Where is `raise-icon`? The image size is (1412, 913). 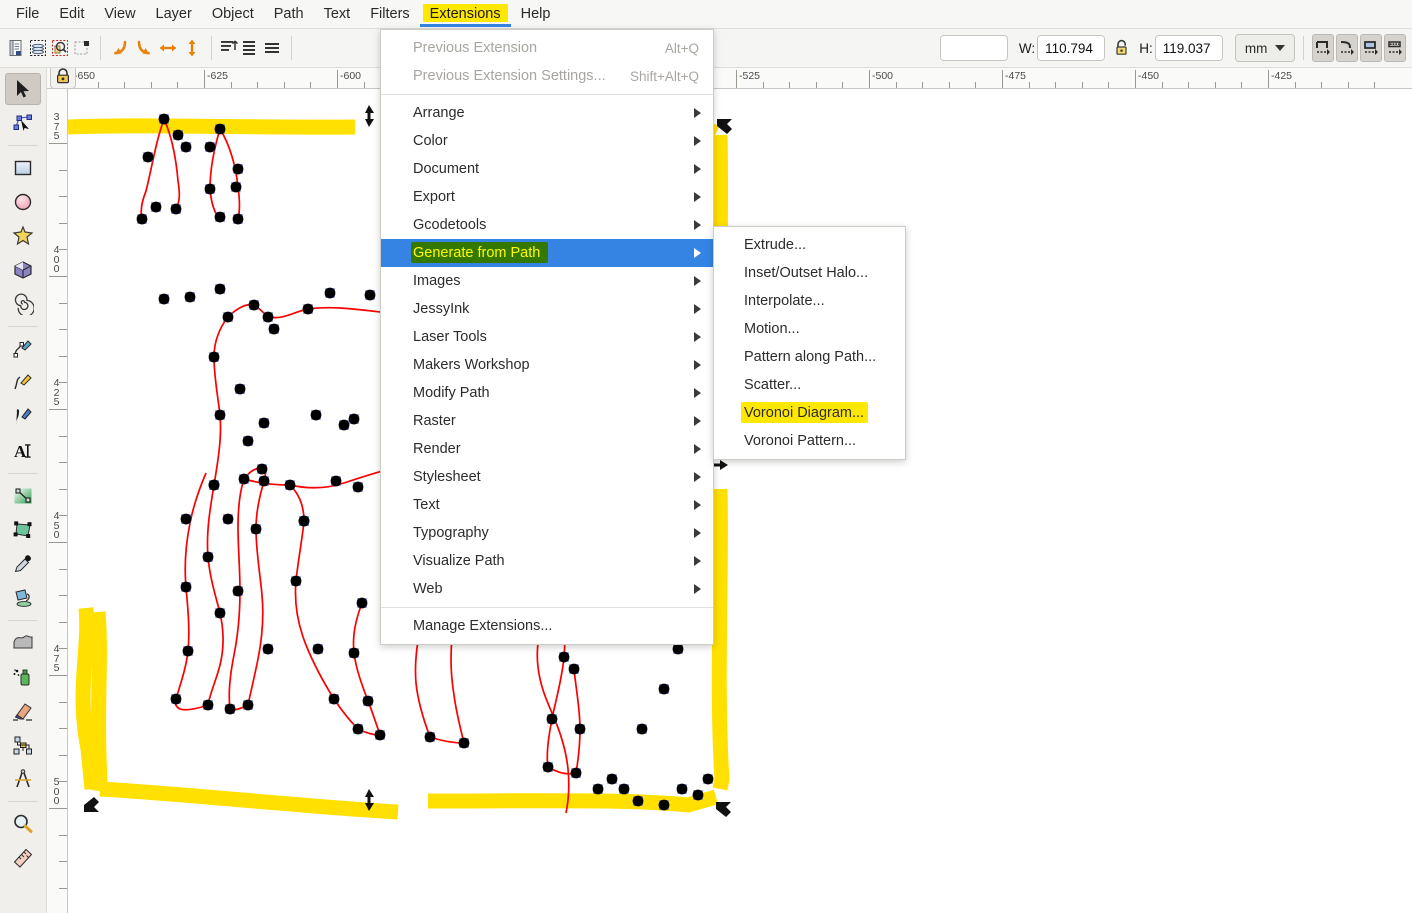 raise-icon is located at coordinates (251, 48).